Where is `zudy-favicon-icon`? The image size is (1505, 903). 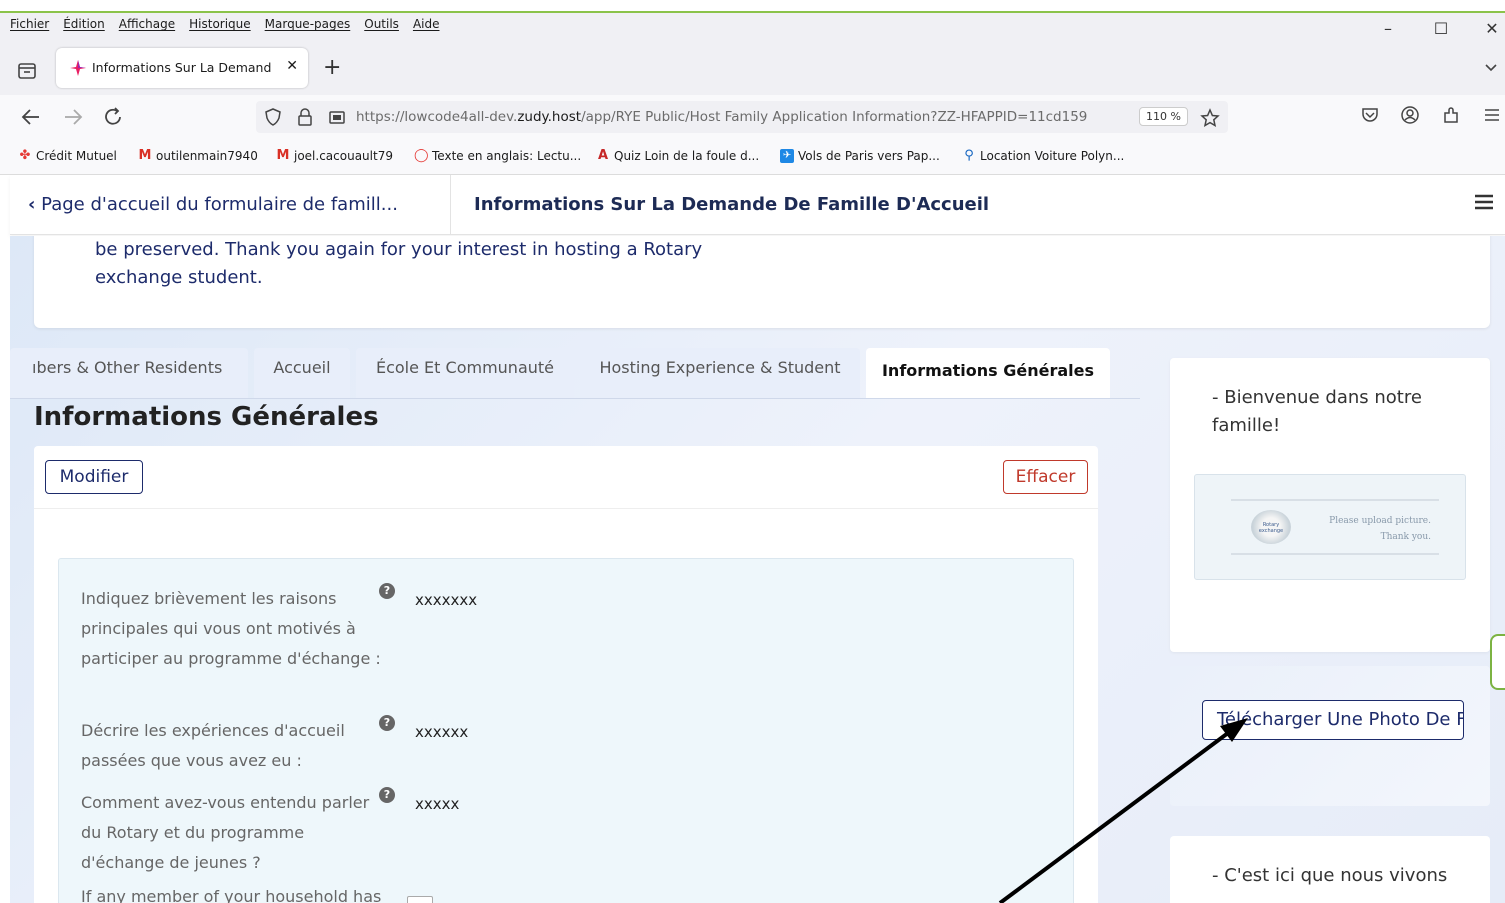 zudy-favicon-icon is located at coordinates (78, 68).